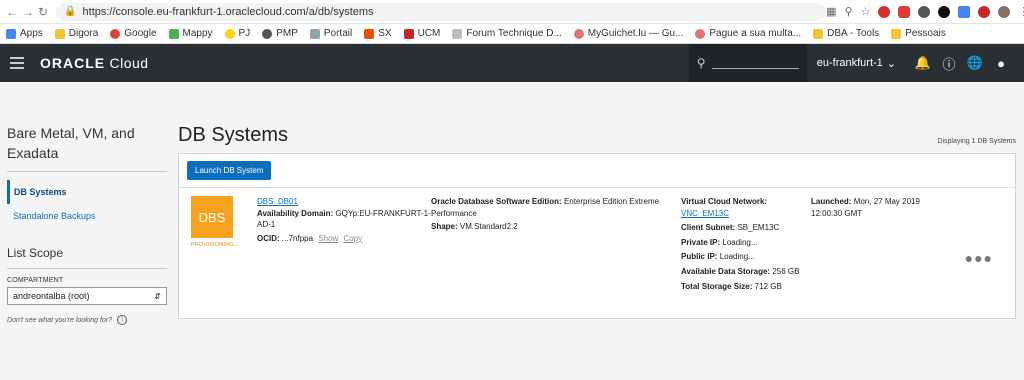  I want to click on bookmark-pessoais: Pessoais, so click(918, 33).